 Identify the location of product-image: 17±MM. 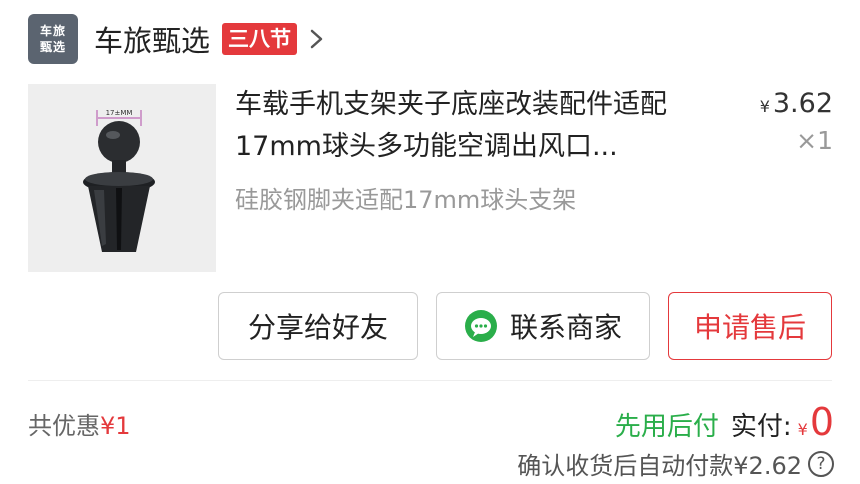
(122, 178).